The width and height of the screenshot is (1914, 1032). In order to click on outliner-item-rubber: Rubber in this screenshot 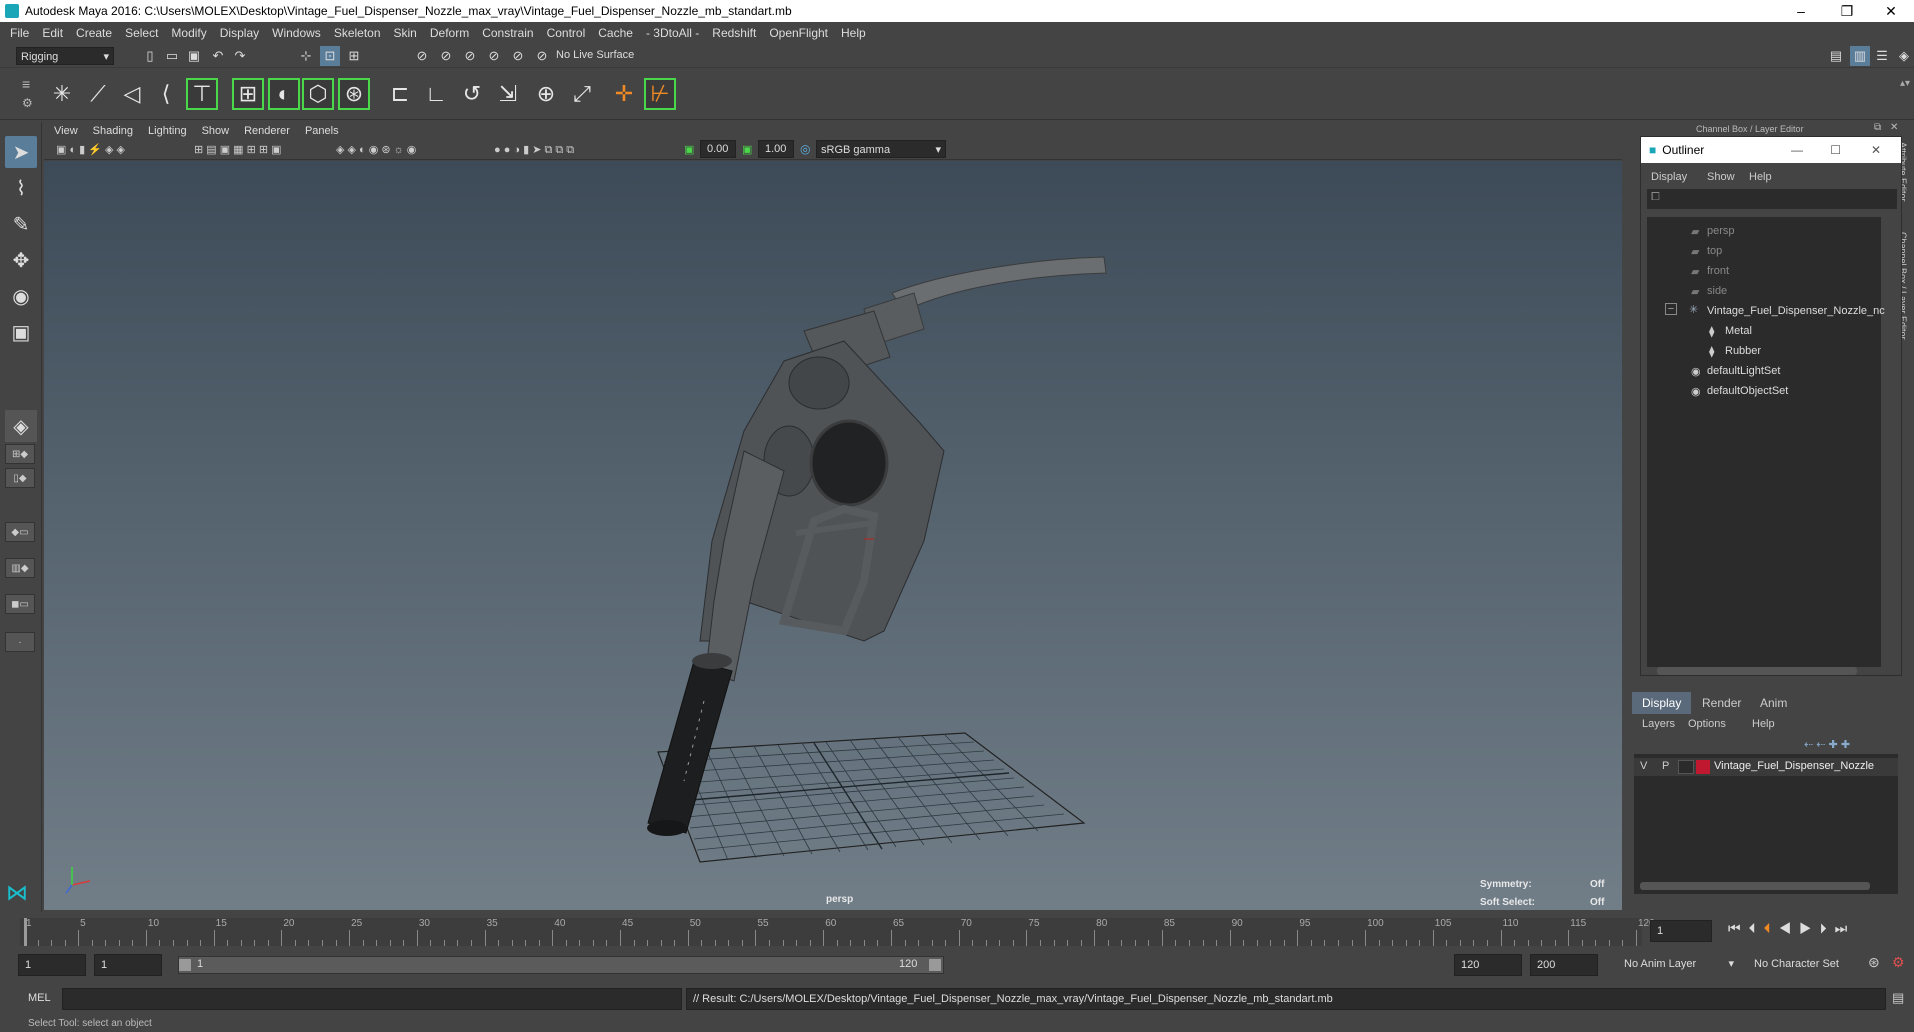, I will do `click(1743, 351)`.